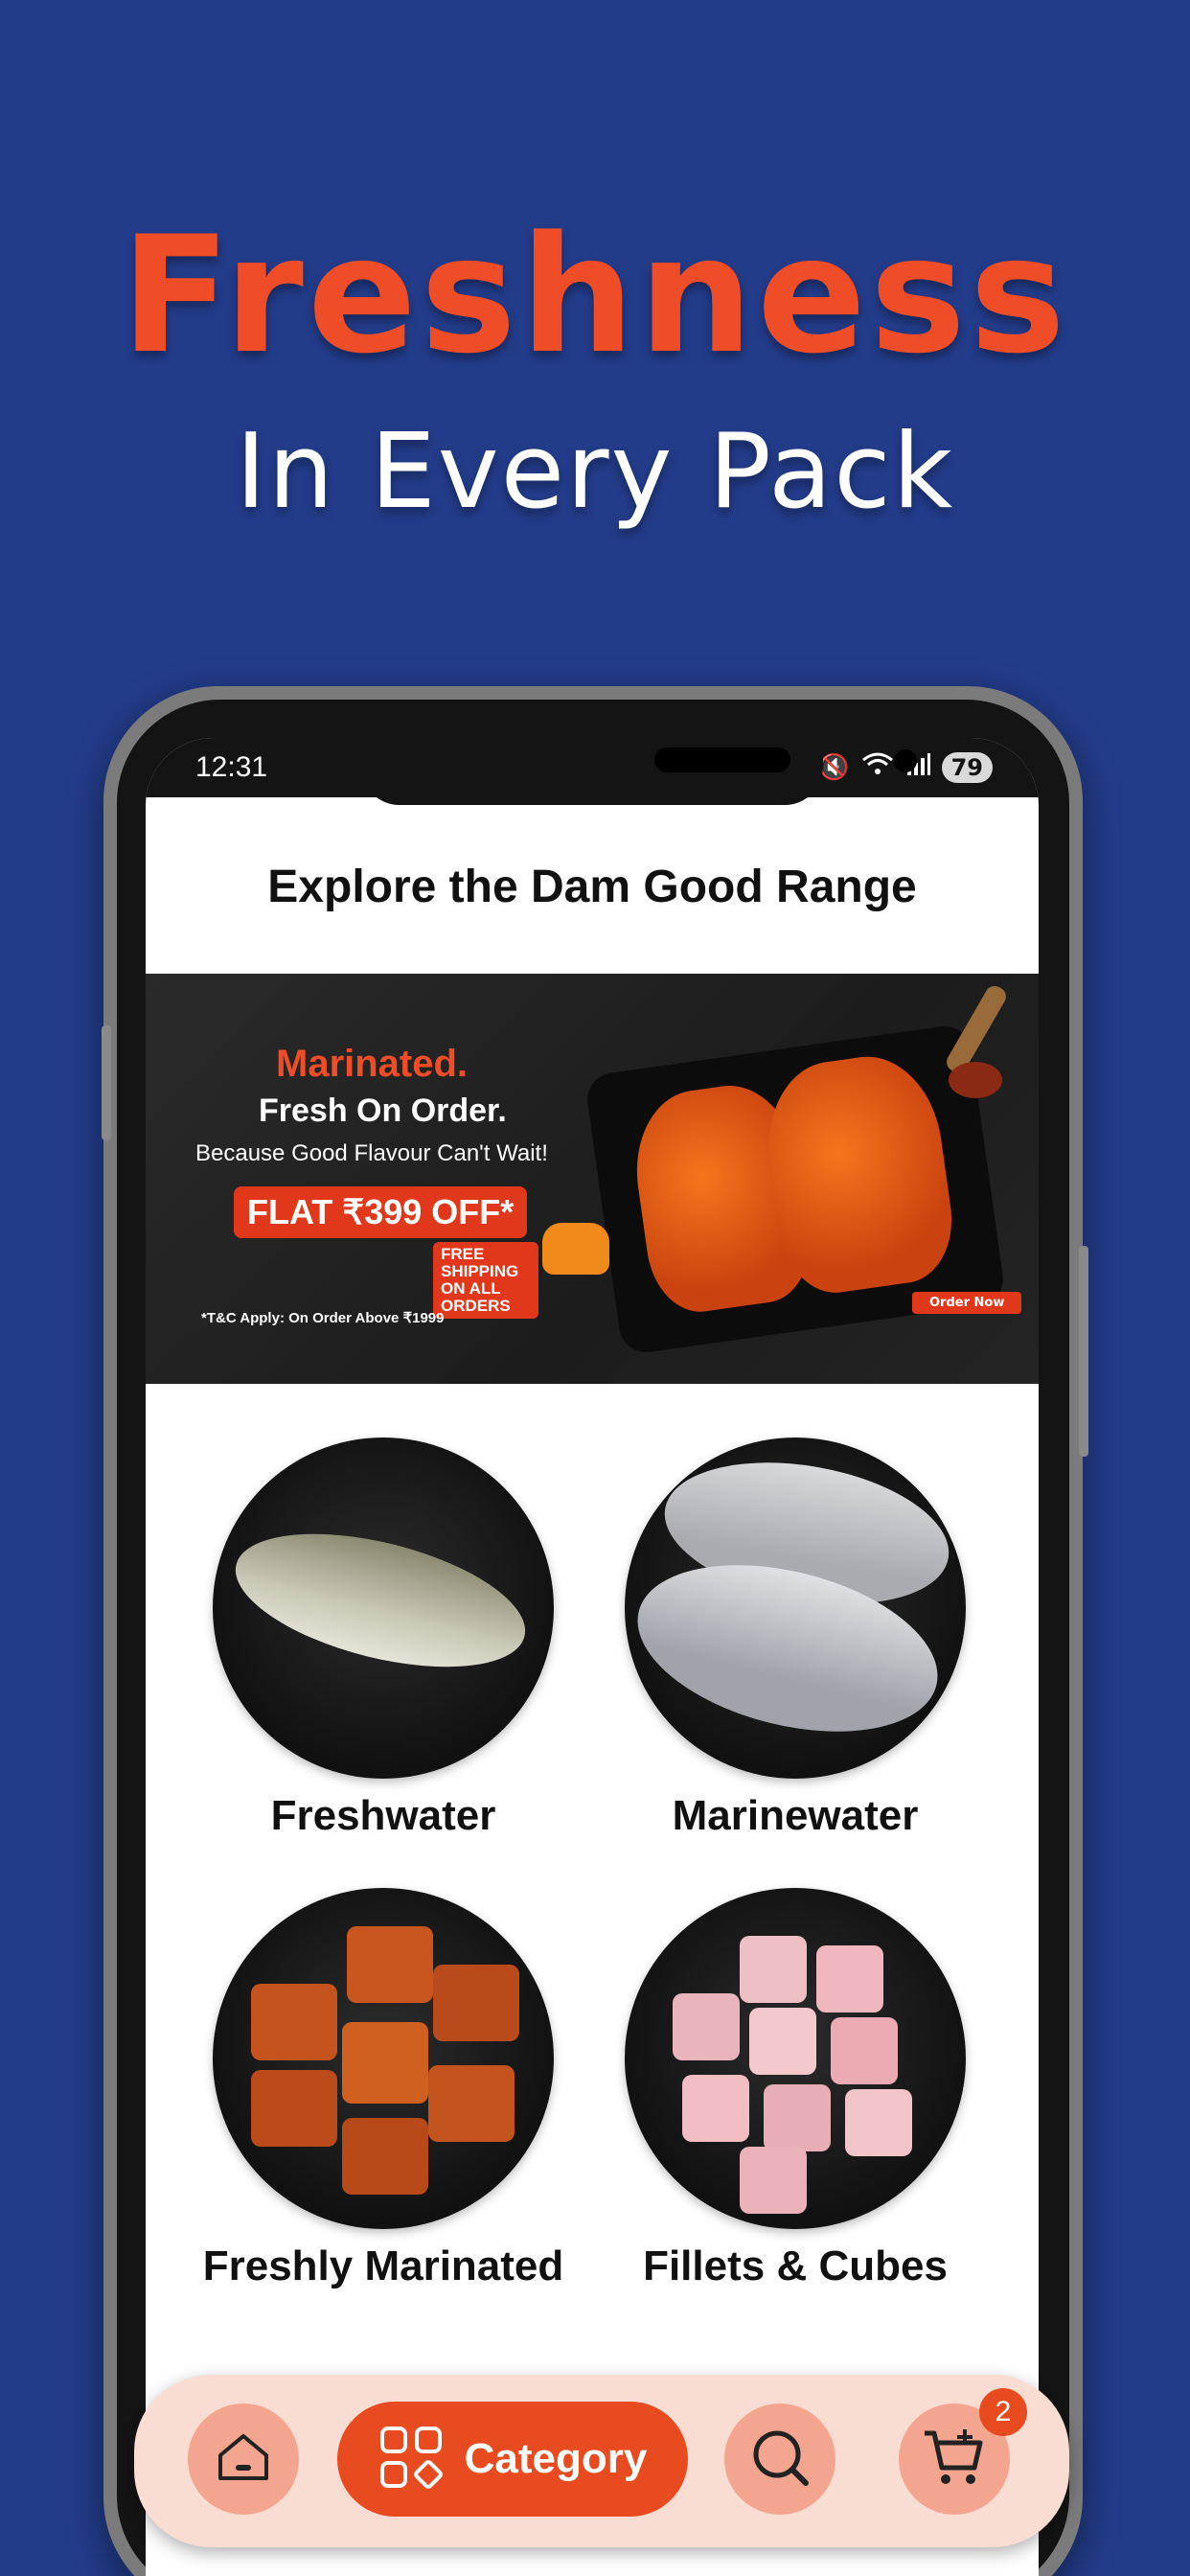 This screenshot has height=2576, width=1190. I want to click on freshwater-image, so click(383, 1608).